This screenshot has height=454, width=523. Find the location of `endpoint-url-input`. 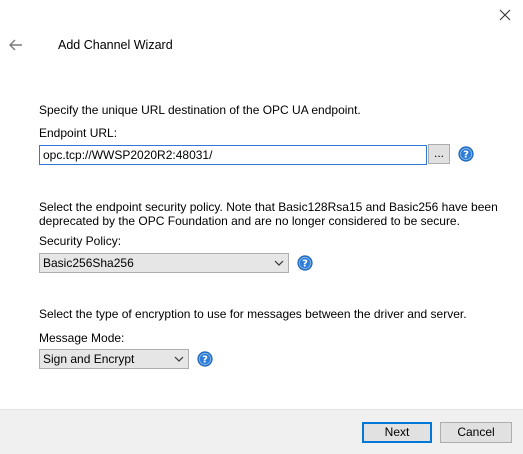

endpoint-url-input is located at coordinates (233, 155).